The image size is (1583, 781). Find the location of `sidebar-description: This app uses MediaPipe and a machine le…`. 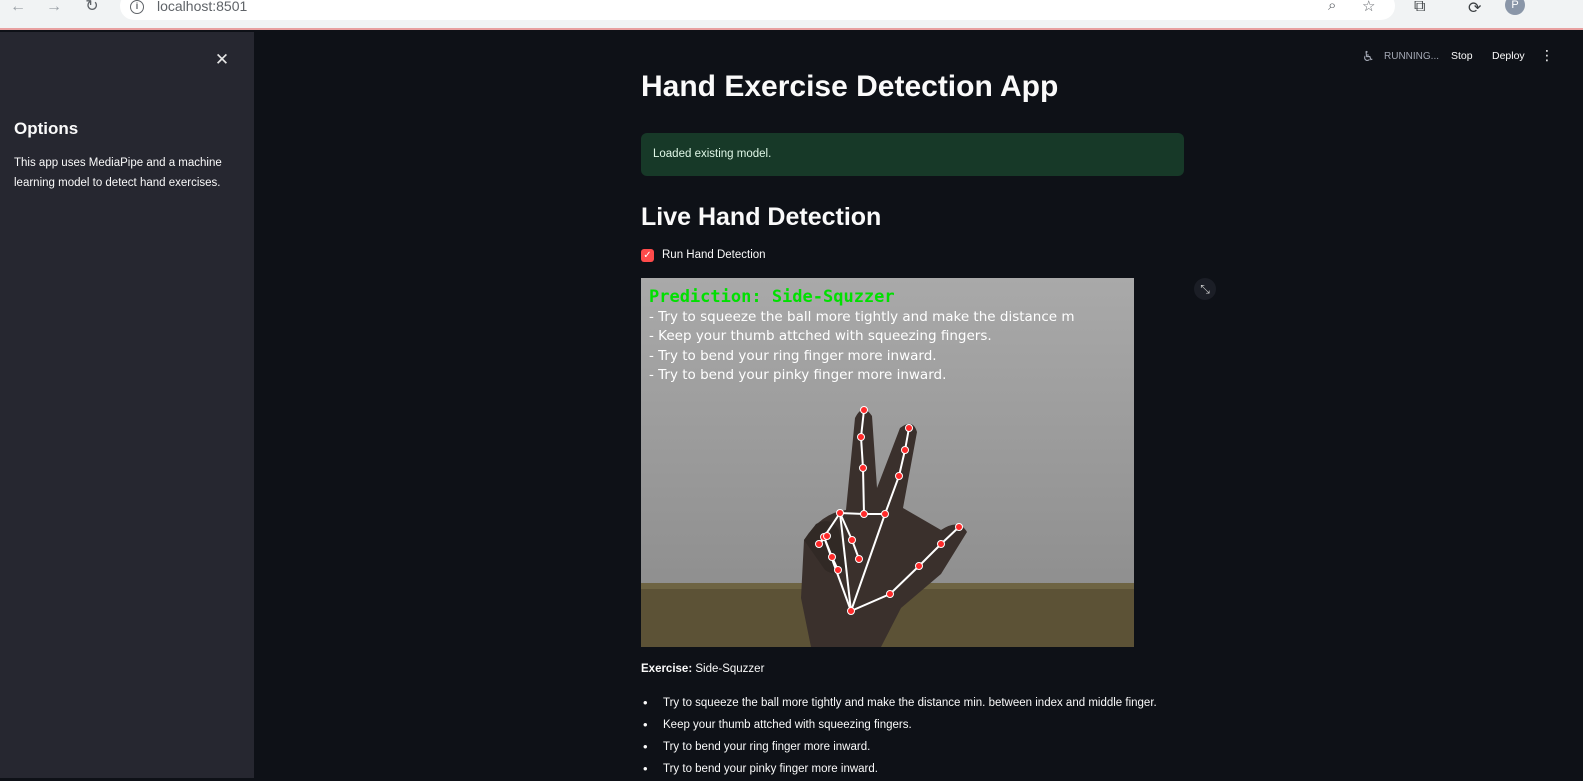

sidebar-description: This app uses MediaPipe and a machine le… is located at coordinates (118, 173).